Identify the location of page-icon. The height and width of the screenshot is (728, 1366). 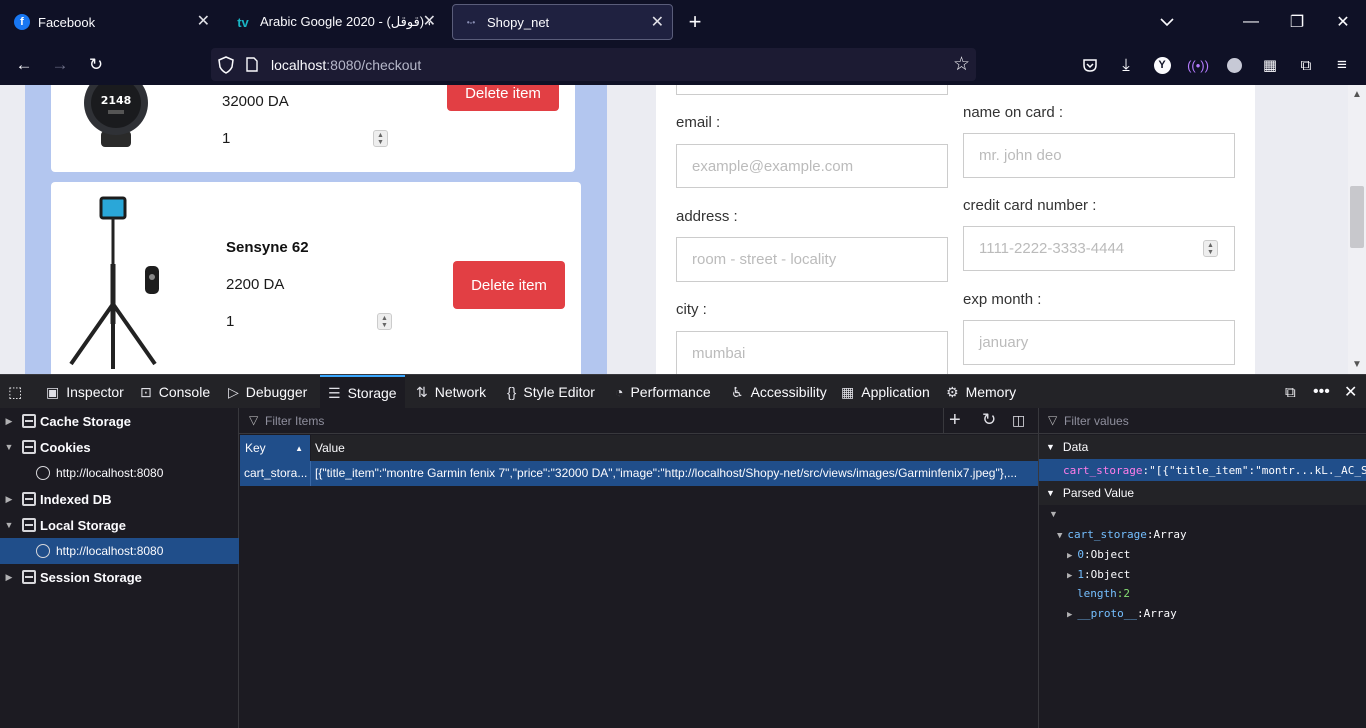
(252, 64).